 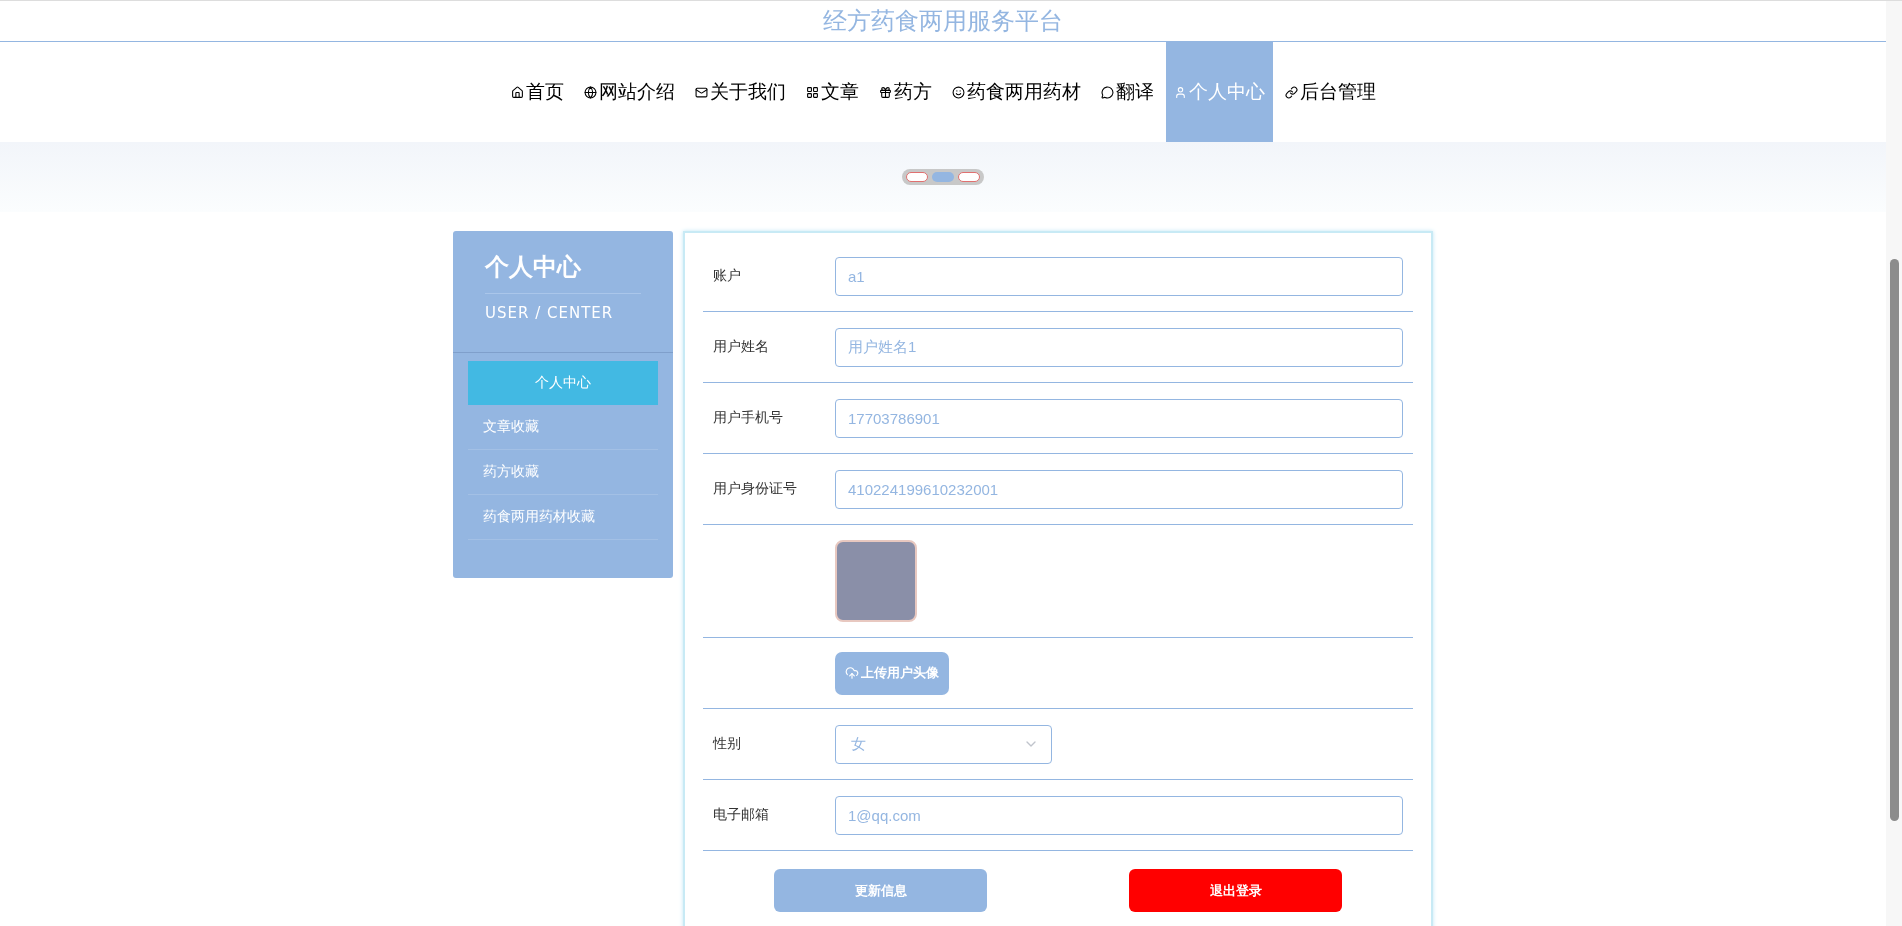 What do you see at coordinates (740, 92) in the screenshot?
I see `nav-item: 关于我们` at bounding box center [740, 92].